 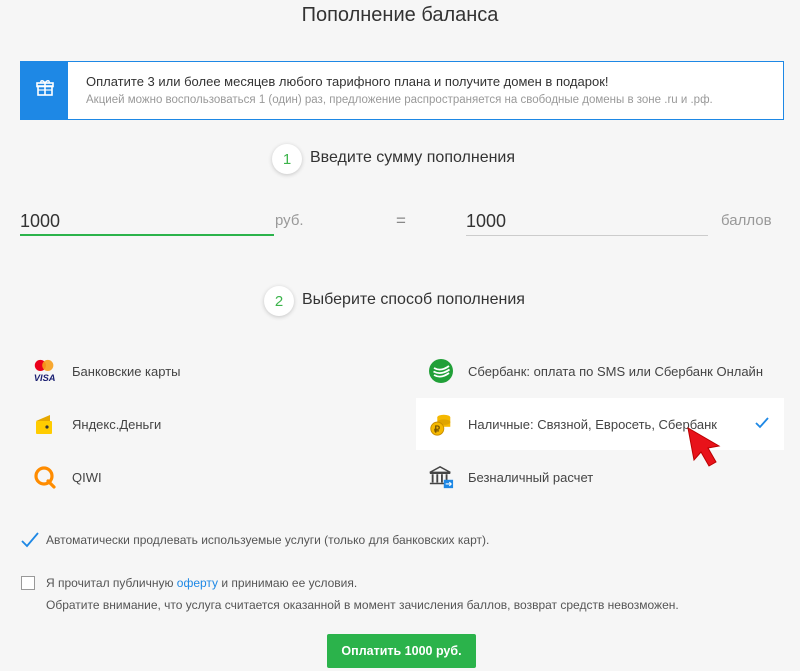 I want to click on step-1-number: 1, so click(x=287, y=159).